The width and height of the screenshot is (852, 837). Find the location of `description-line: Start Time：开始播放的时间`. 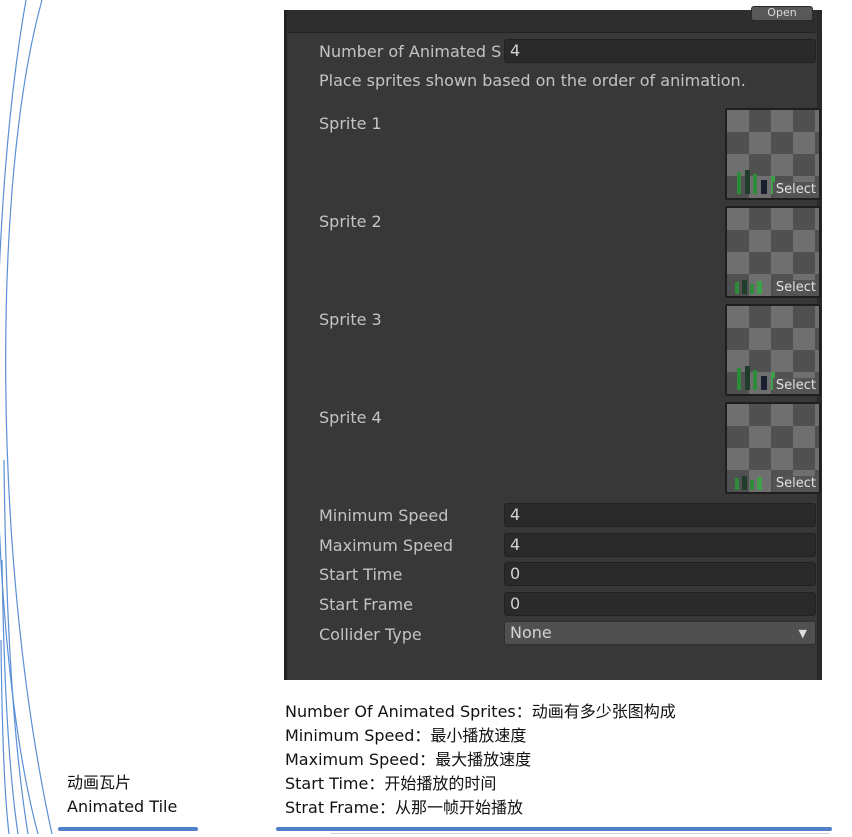

description-line: Start Time：开始播放的时间 is located at coordinates (391, 783).